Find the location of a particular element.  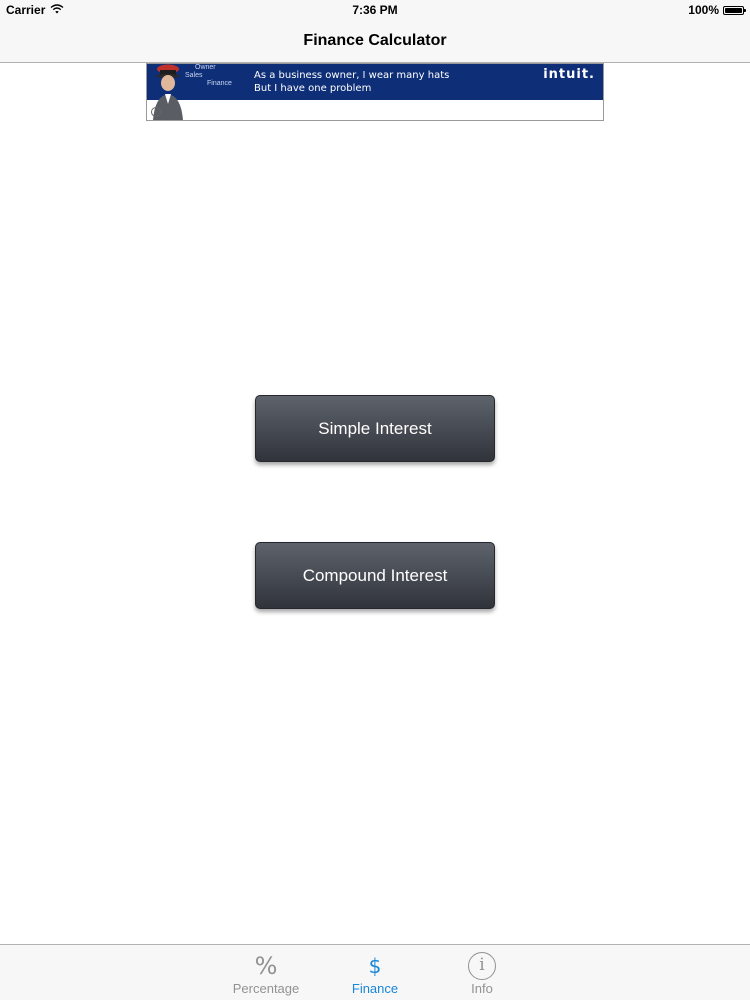

status-right: 100% is located at coordinates (717, 10).